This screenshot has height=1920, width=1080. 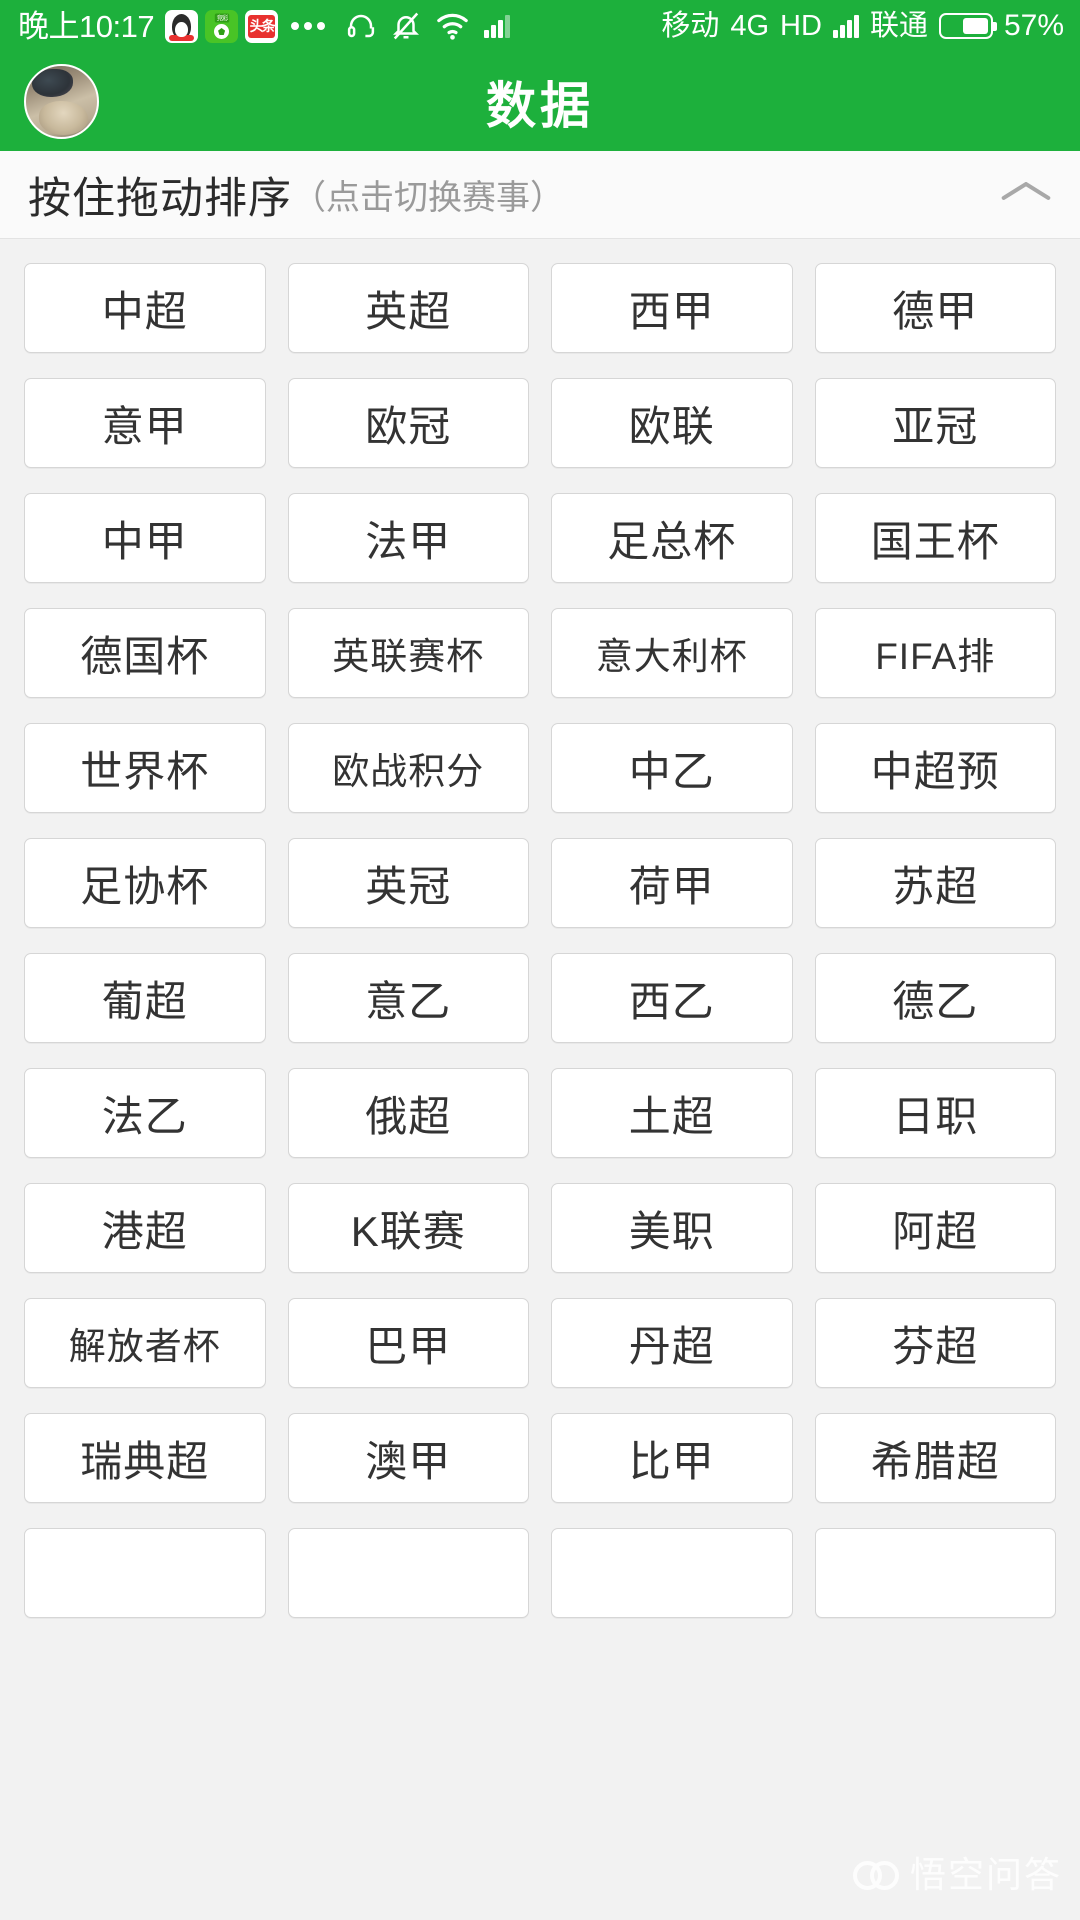 What do you see at coordinates (408, 883) in the screenshot?
I see `league-tile: 英冠` at bounding box center [408, 883].